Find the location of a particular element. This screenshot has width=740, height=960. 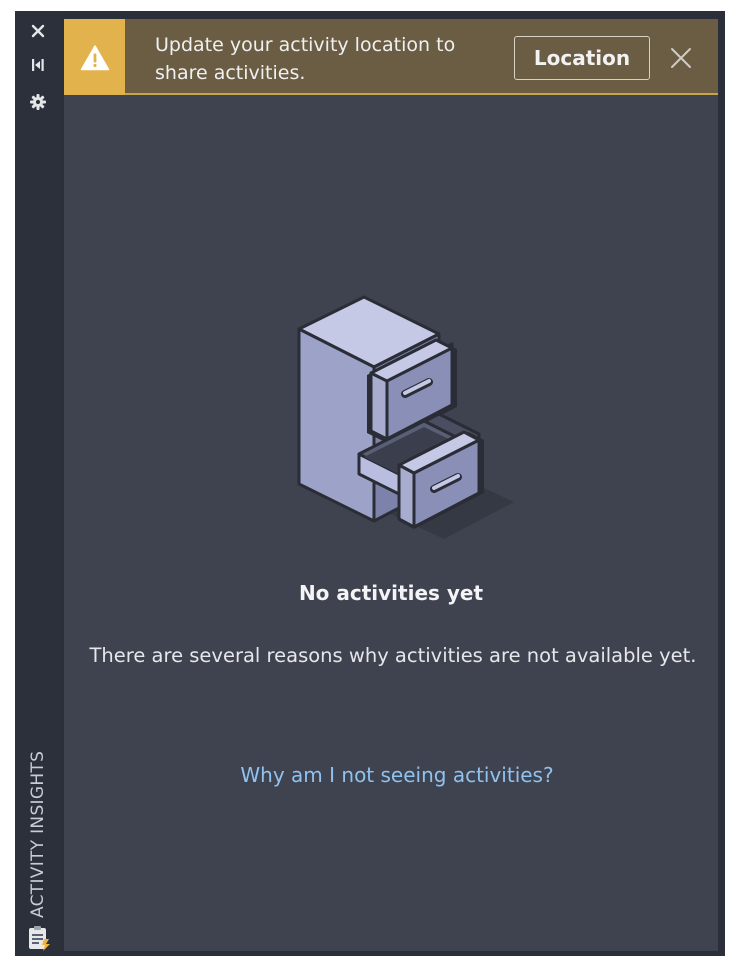

palette-close-button is located at coordinates (38, 31).